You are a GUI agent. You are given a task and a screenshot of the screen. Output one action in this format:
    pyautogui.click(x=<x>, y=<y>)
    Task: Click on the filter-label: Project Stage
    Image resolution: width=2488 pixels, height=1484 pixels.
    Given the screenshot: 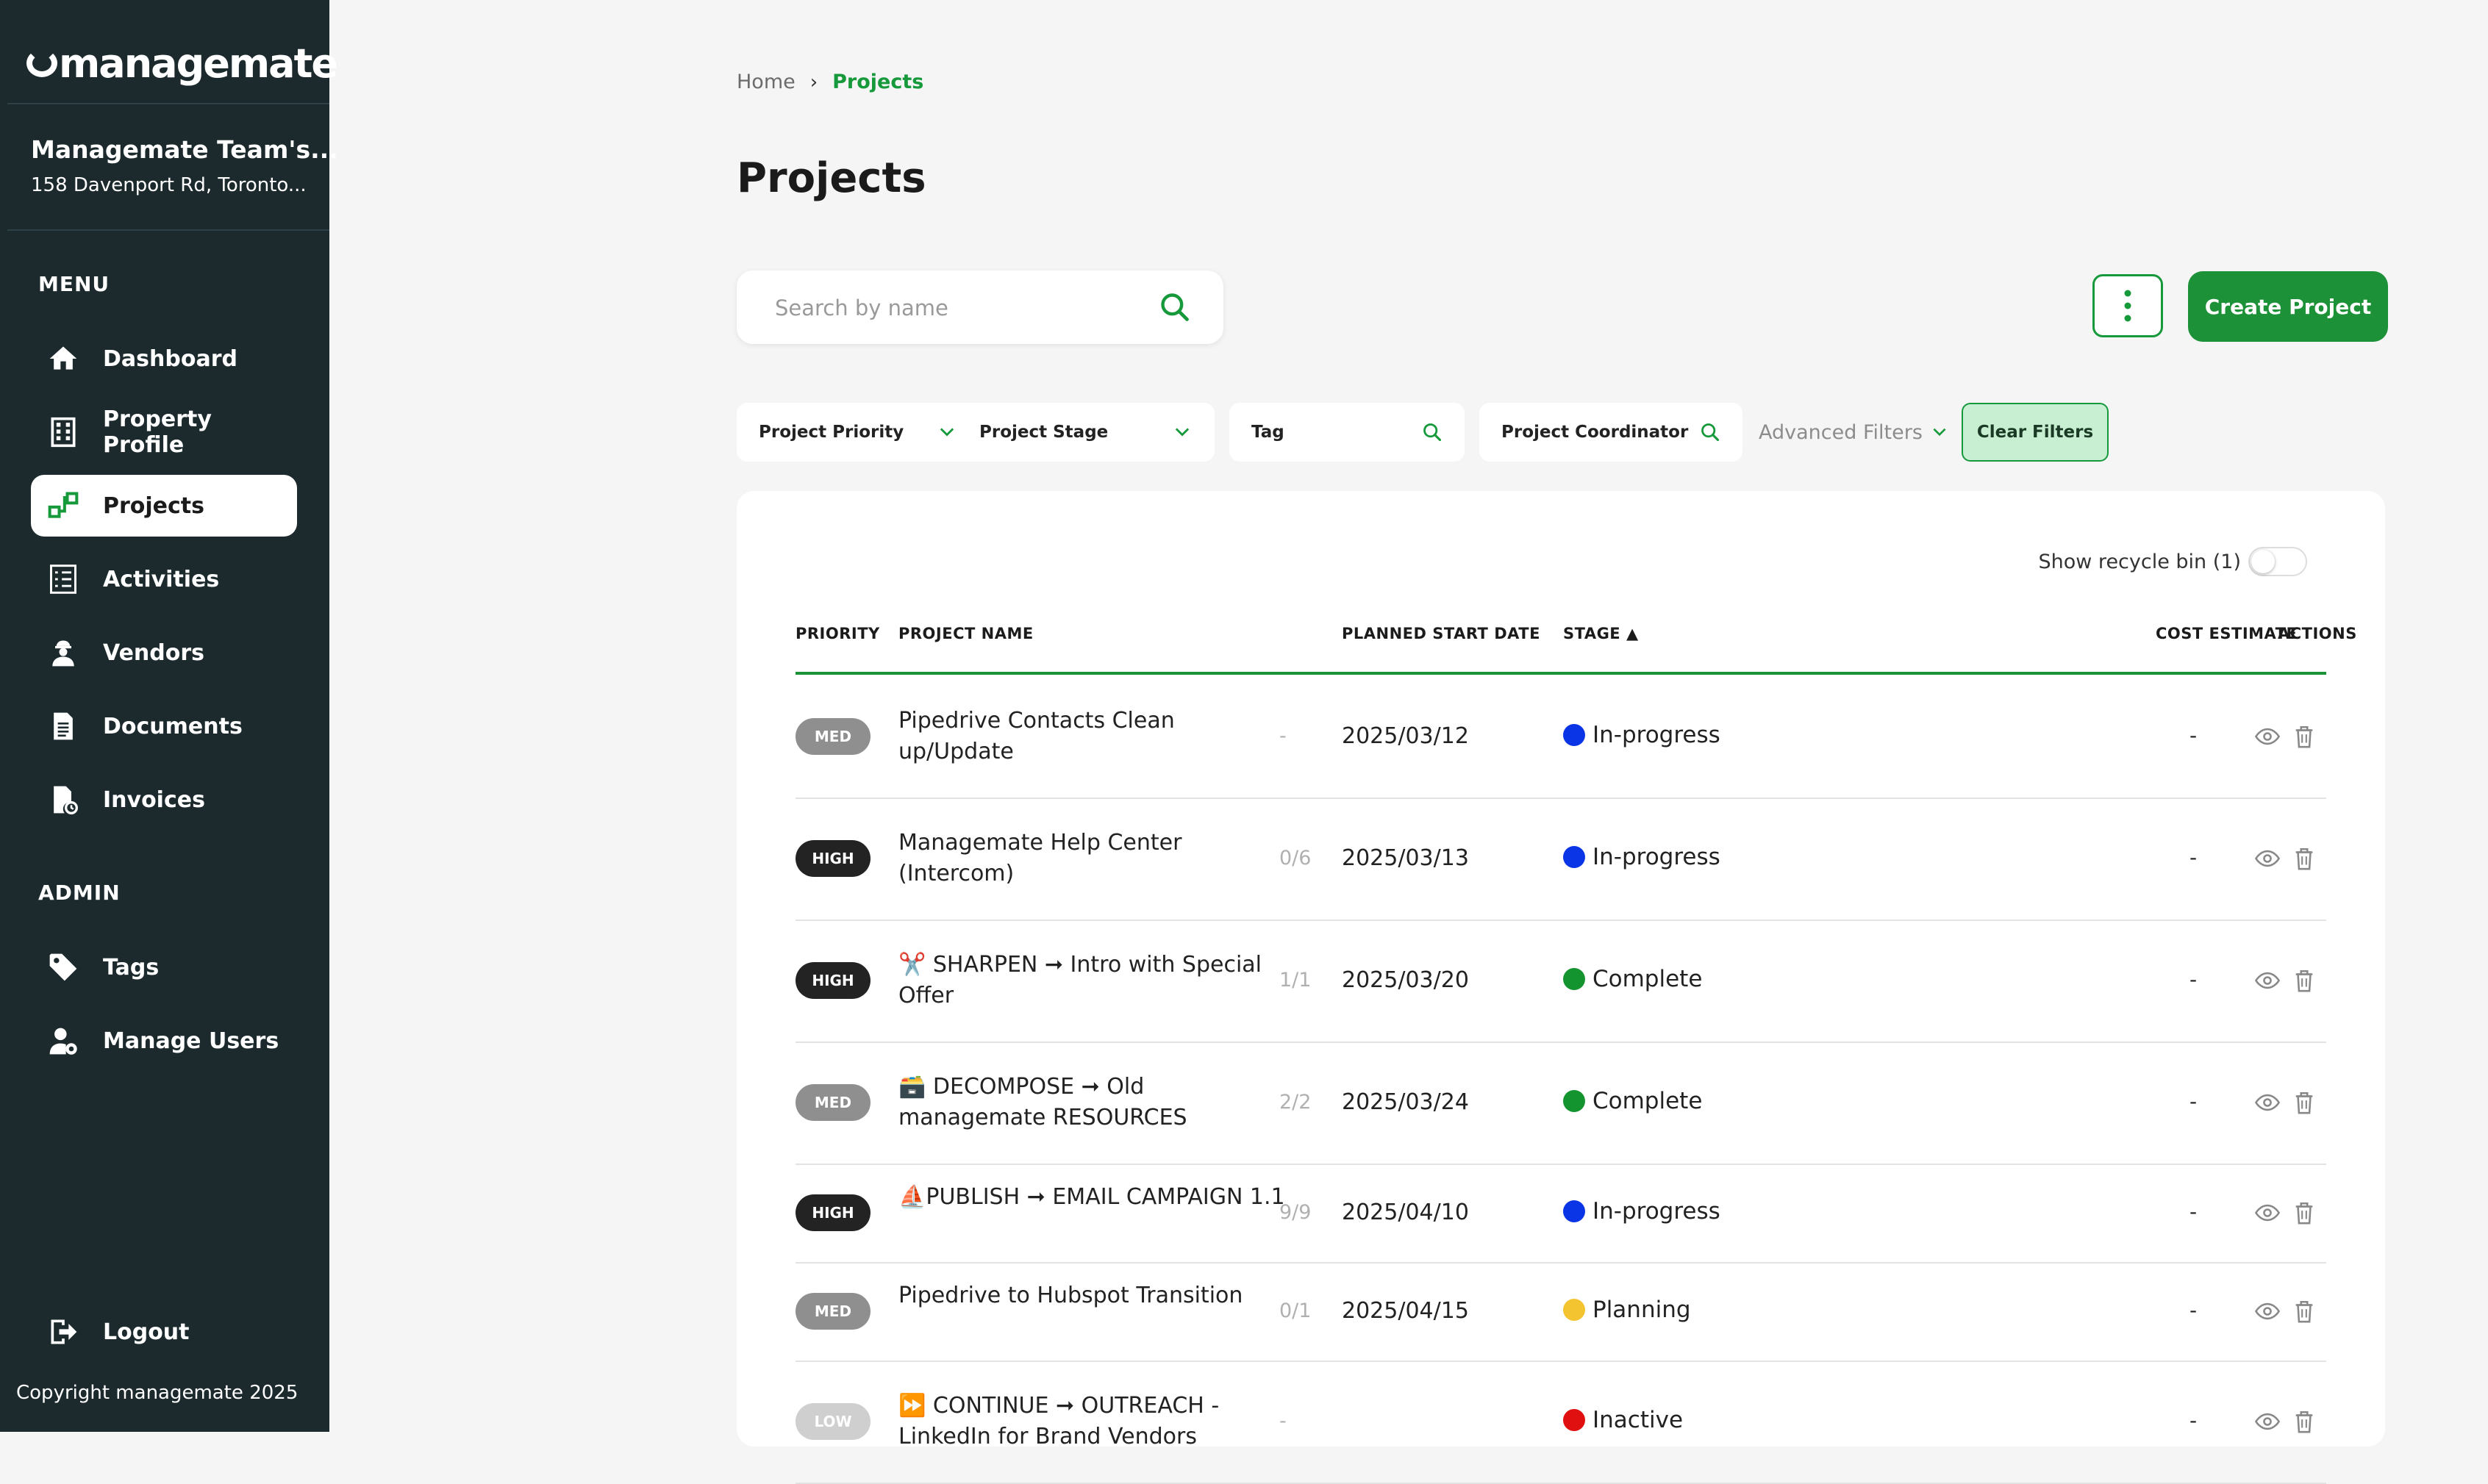 What is the action you would take?
    pyautogui.click(x=1044, y=432)
    